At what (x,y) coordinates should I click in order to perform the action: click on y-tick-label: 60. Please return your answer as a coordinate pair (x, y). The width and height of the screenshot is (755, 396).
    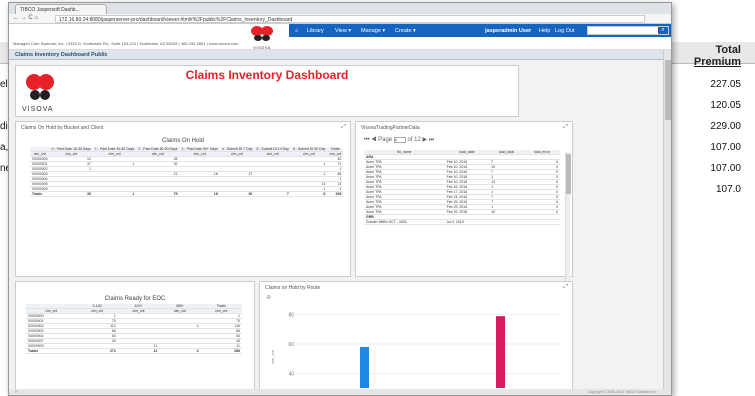
    Looking at the image, I should click on (291, 345).